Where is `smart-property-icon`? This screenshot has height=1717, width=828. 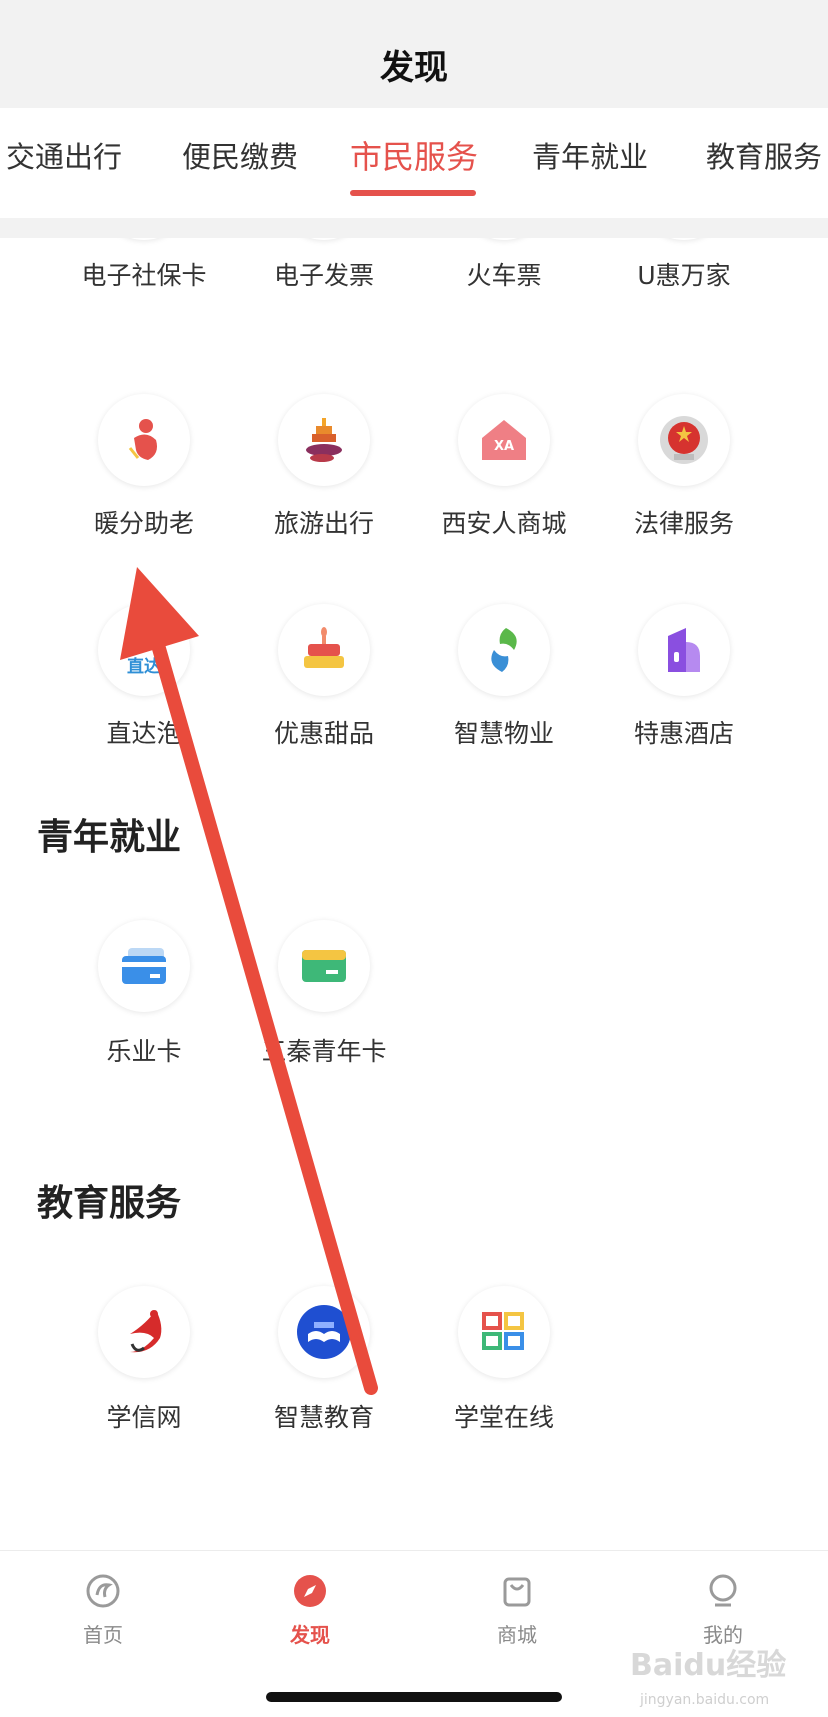
smart-property-icon is located at coordinates (504, 650).